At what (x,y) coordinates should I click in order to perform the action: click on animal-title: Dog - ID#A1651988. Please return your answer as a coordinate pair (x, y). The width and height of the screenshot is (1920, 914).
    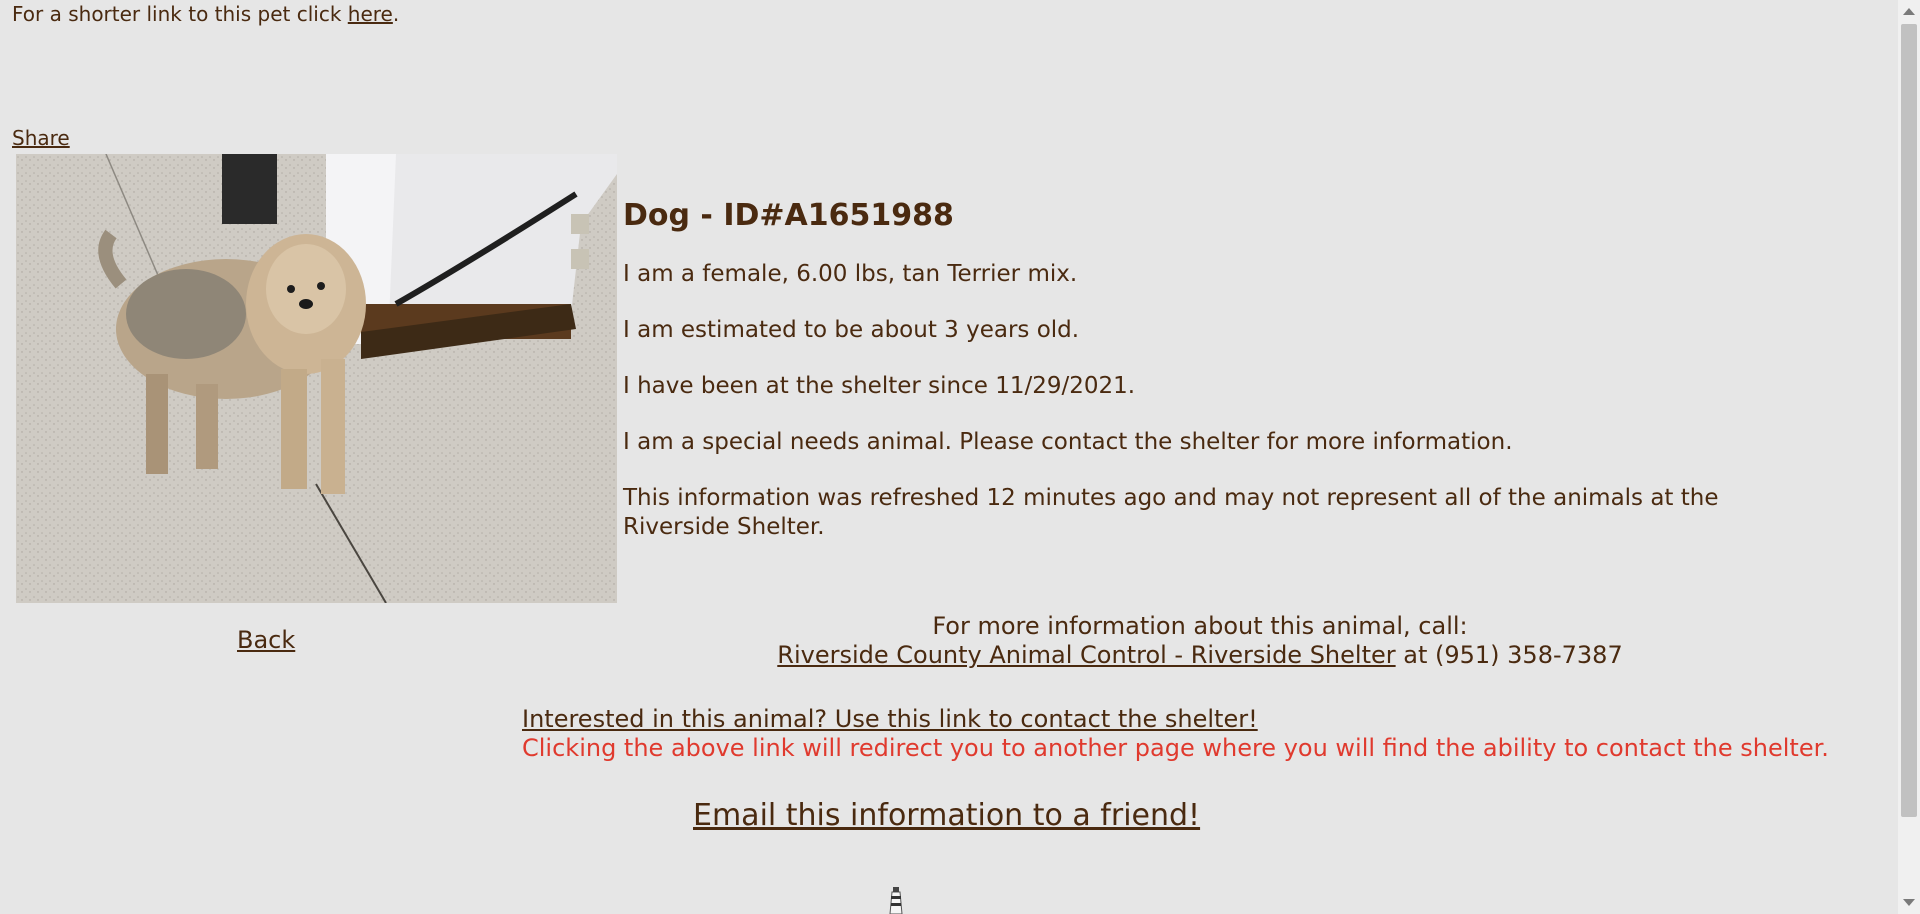
    Looking at the image, I should click on (788, 215).